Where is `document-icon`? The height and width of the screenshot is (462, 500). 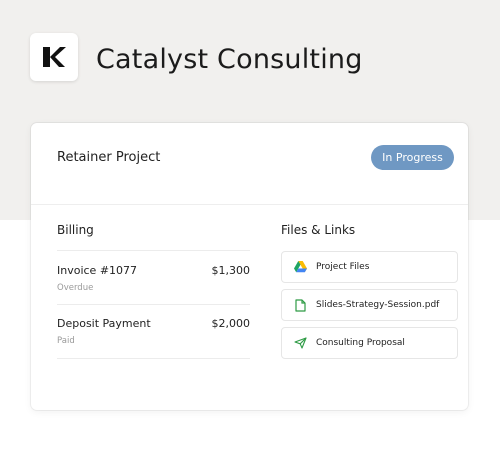 document-icon is located at coordinates (300, 305).